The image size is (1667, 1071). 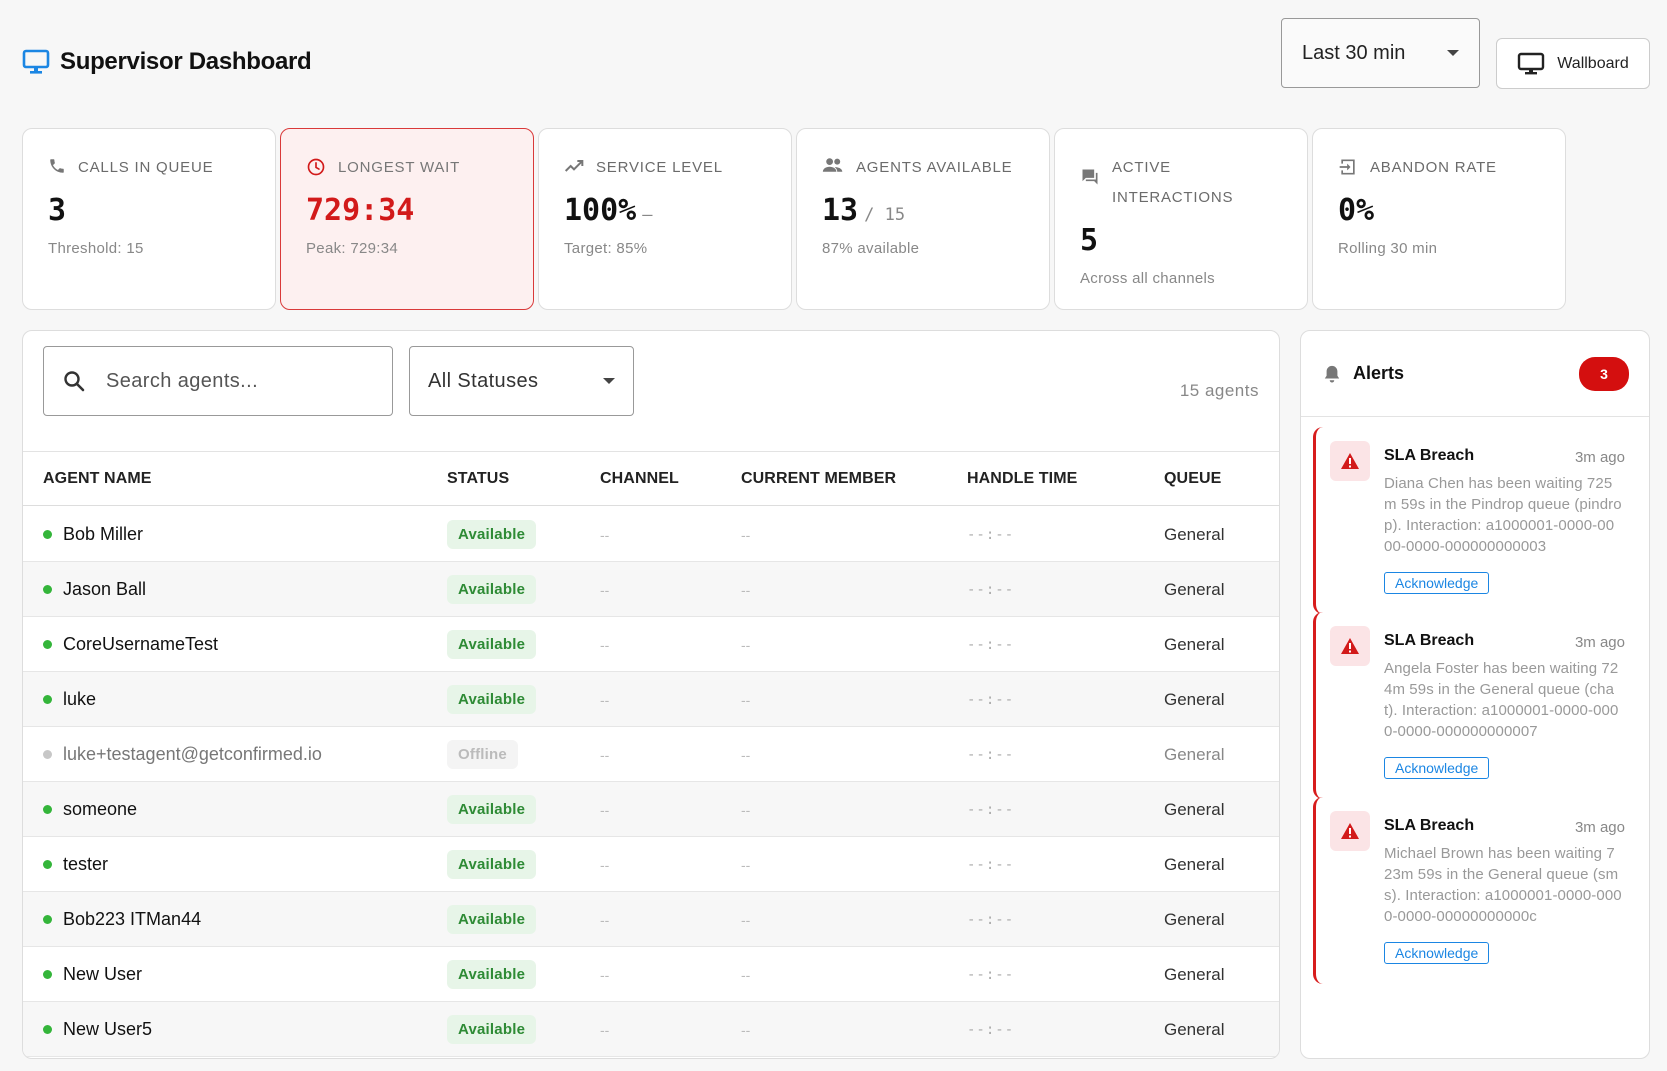 What do you see at coordinates (885, 215) in the screenshot?
I see `kpi-total: / 15` at bounding box center [885, 215].